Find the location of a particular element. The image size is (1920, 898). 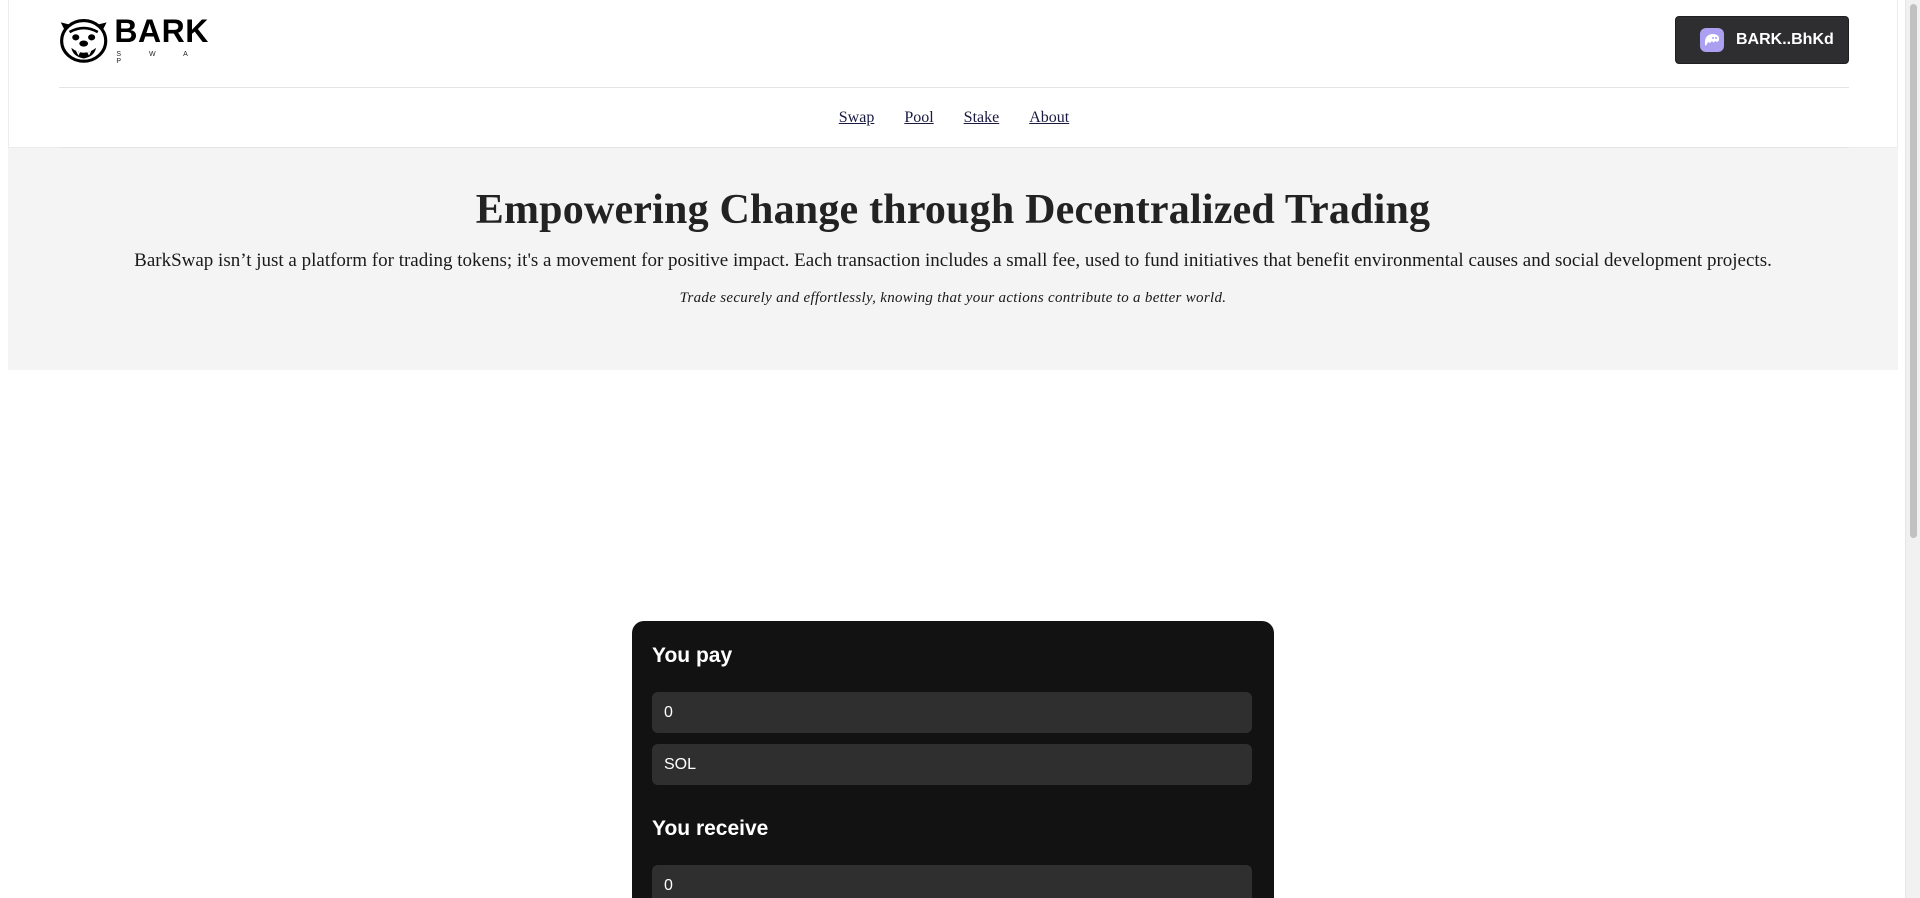

wallet-button: BARK..BhKd is located at coordinates (1762, 40).